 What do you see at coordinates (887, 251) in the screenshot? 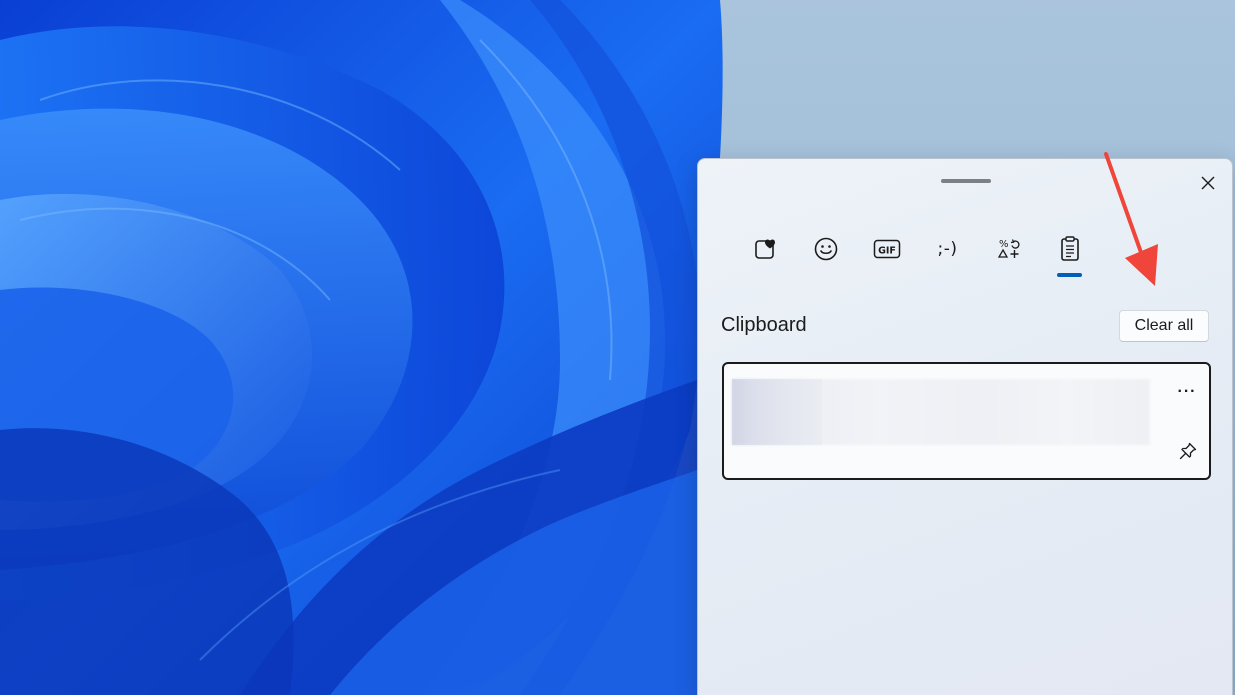
I see `gif-icon-label: GIF` at bounding box center [887, 251].